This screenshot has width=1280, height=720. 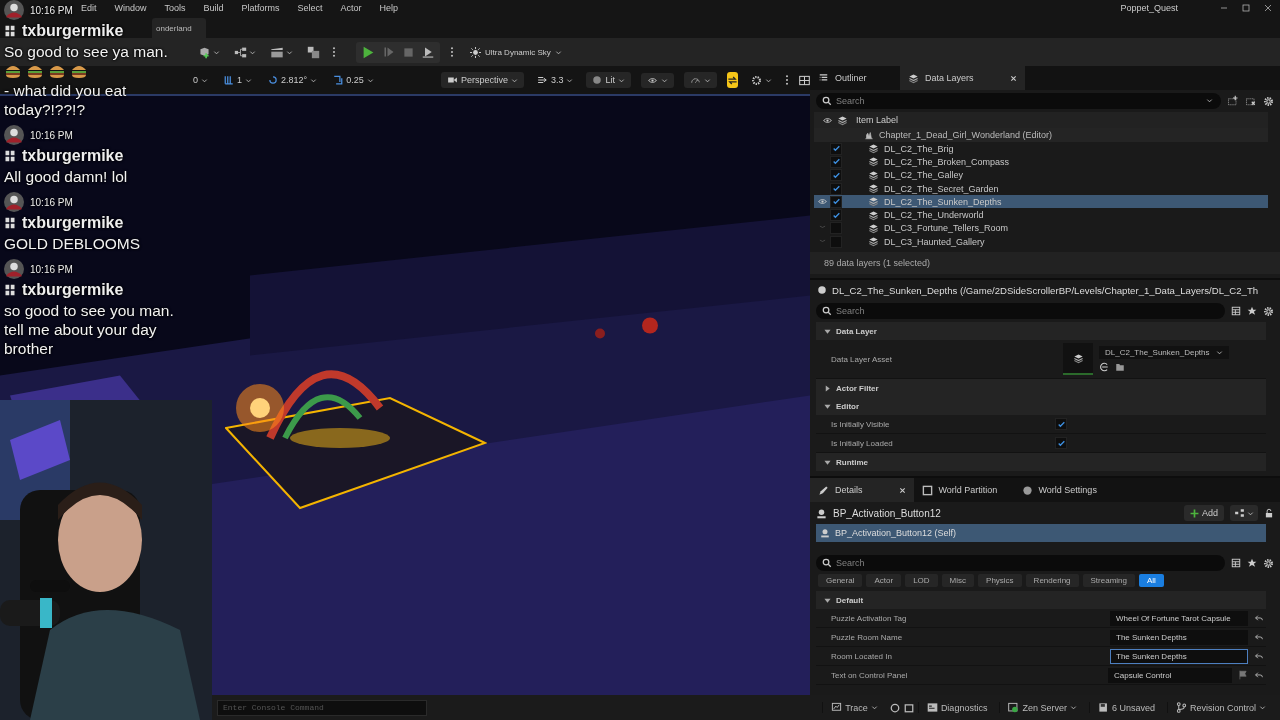 What do you see at coordinates (389, 8) in the screenshot?
I see `menu-item: Help` at bounding box center [389, 8].